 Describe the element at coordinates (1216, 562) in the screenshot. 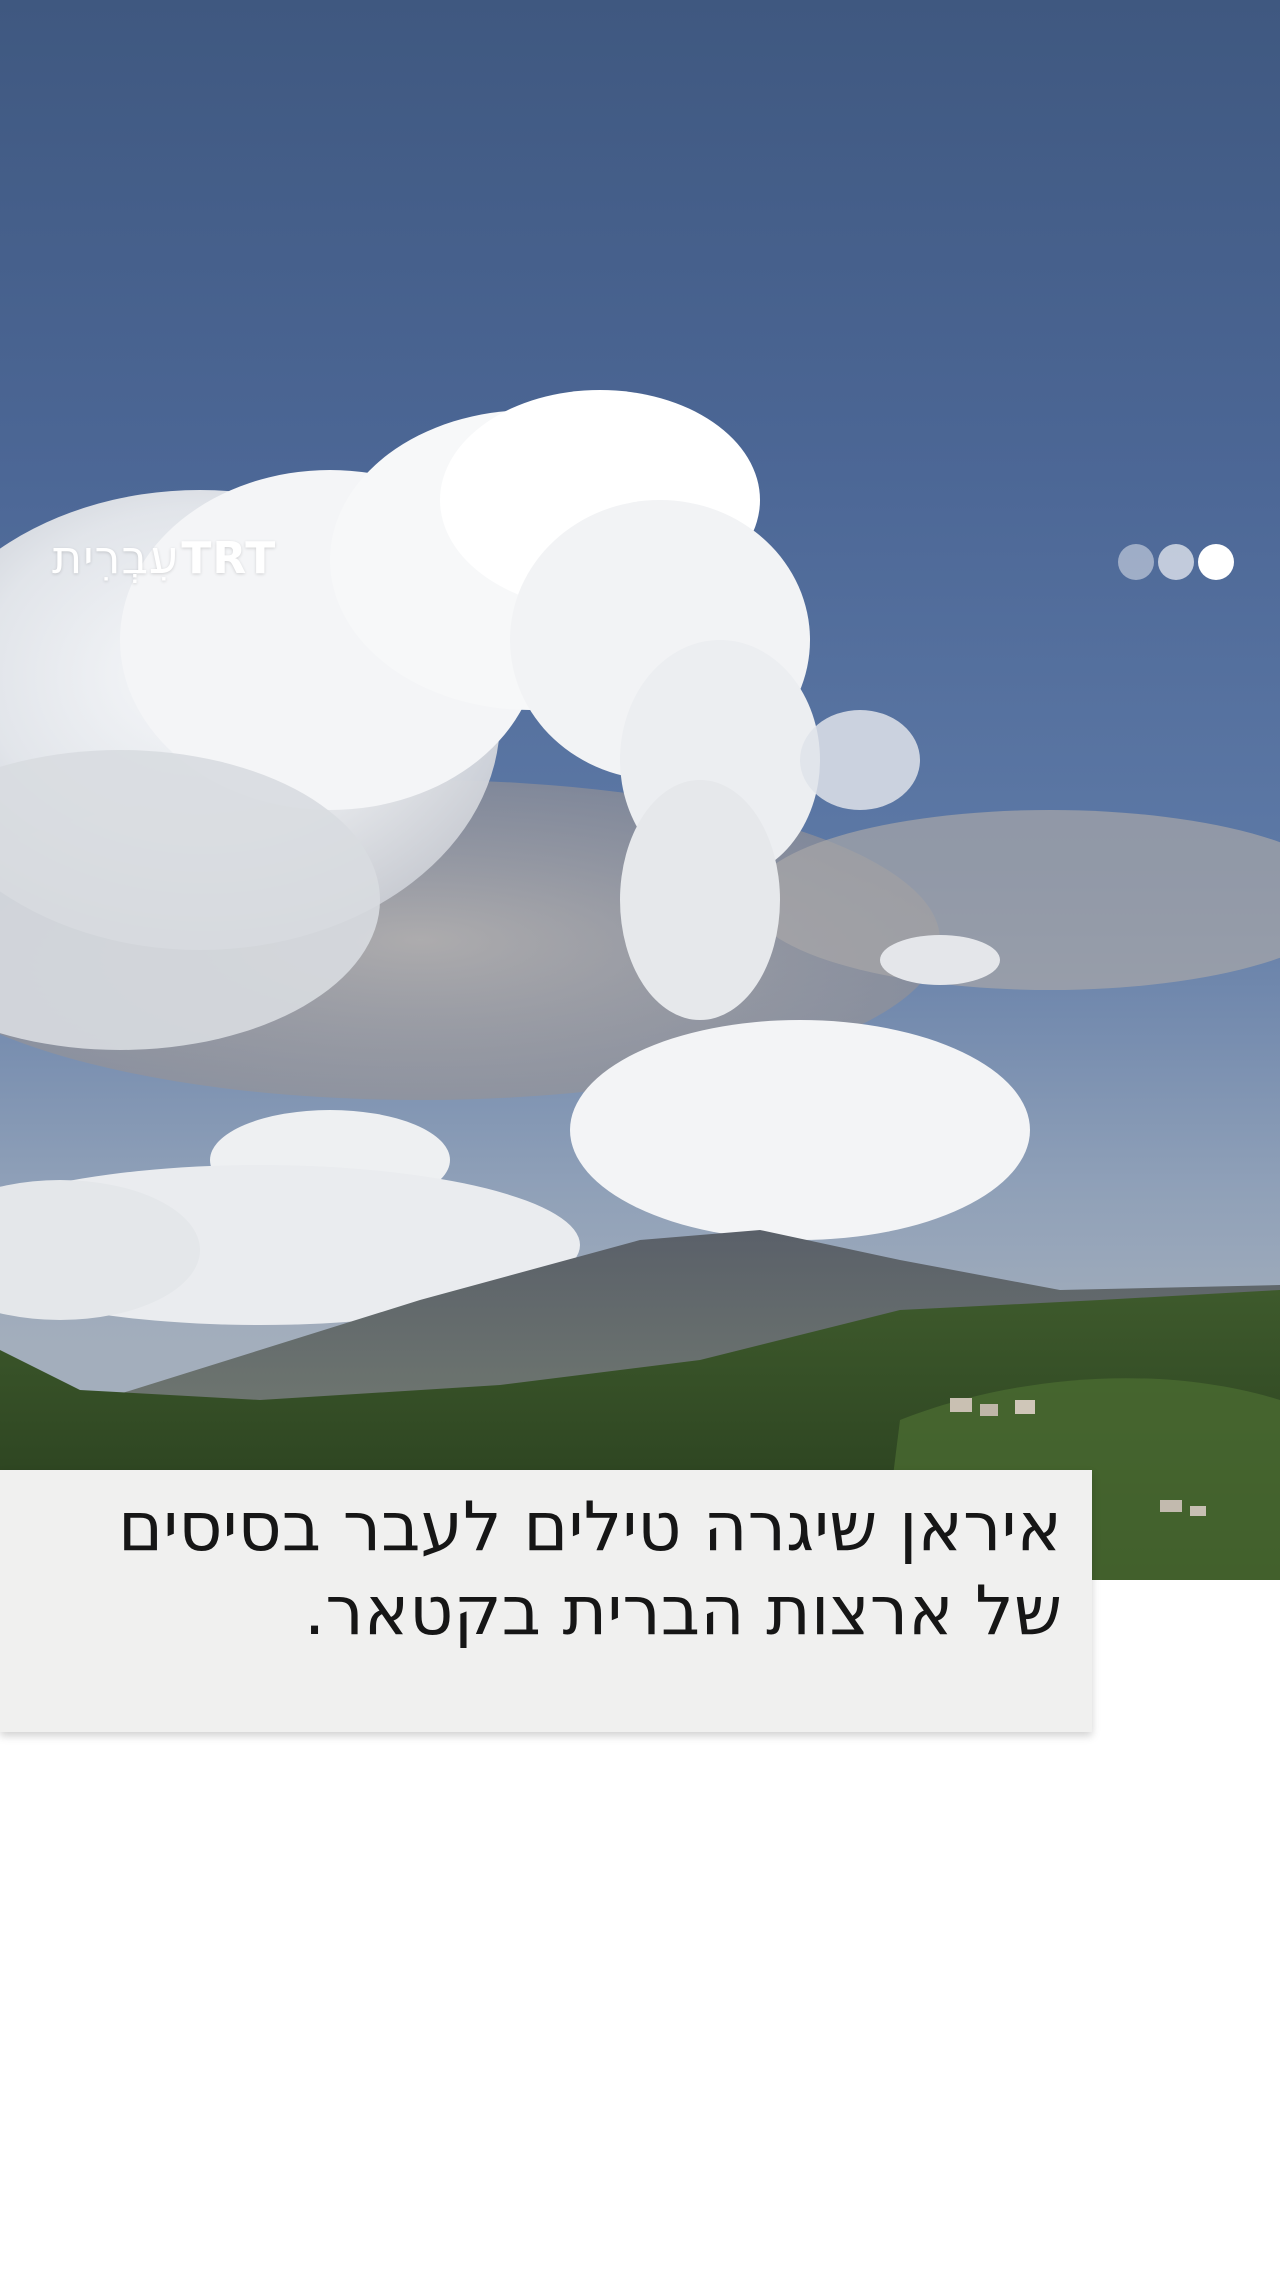

I see `pager-dot-1-active` at that location.